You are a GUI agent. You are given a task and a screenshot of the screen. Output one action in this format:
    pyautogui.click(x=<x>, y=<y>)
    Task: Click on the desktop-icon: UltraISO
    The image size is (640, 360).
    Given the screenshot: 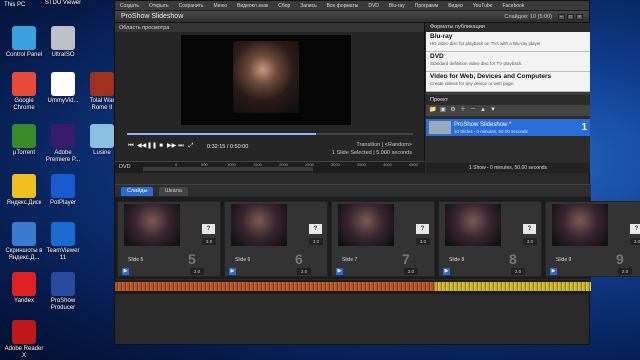 What is the action you would take?
    pyautogui.click(x=63, y=42)
    